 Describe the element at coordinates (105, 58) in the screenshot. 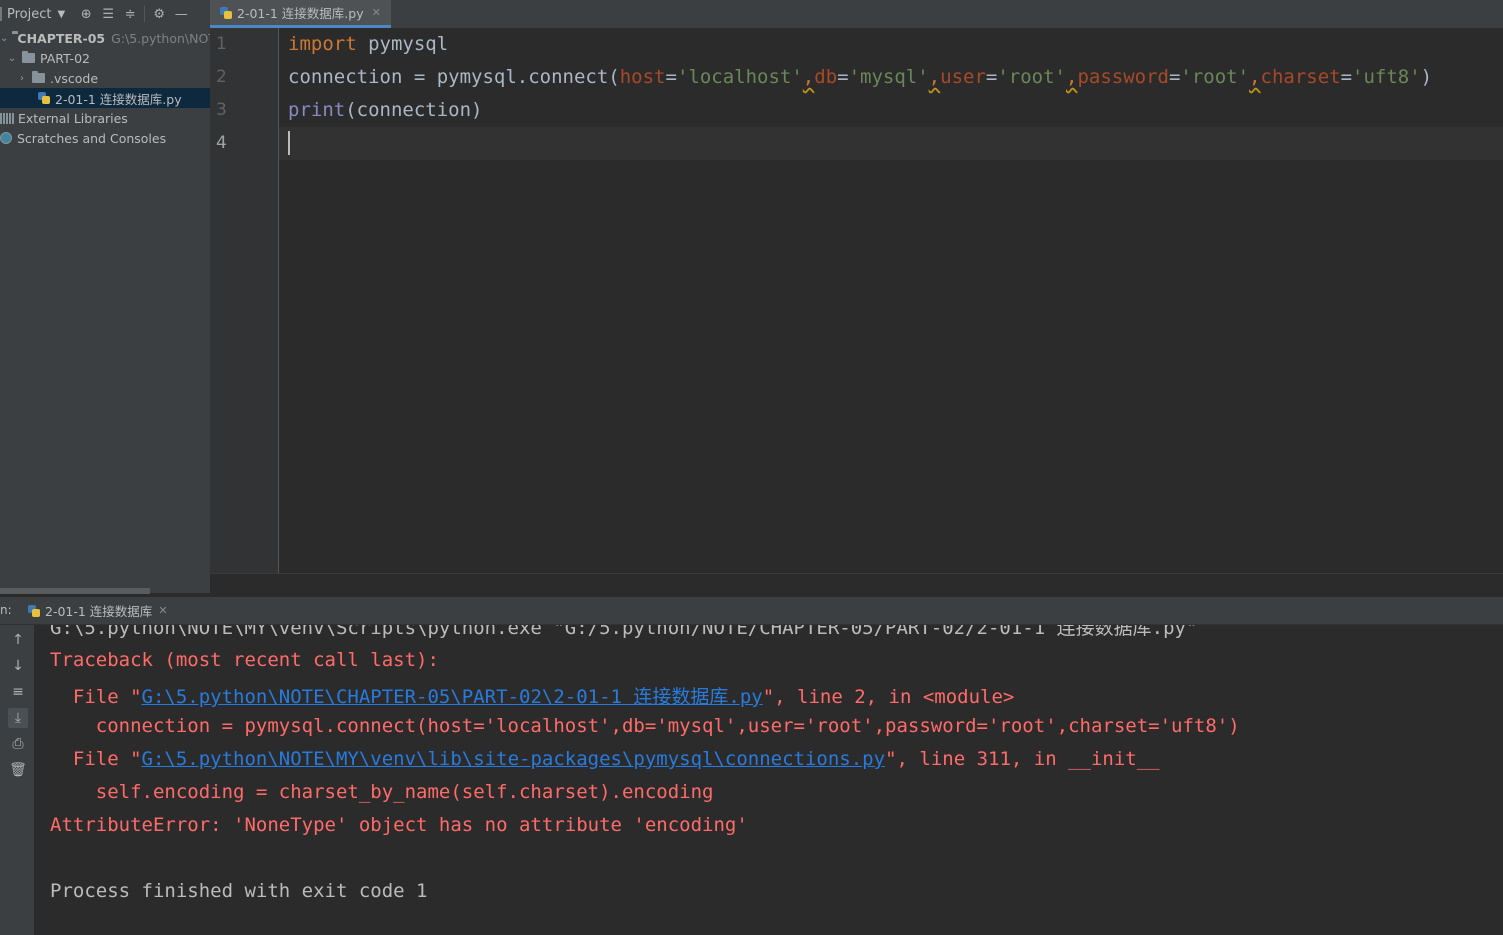

I see `tree-item-part-02: ⌄ PART-02` at that location.